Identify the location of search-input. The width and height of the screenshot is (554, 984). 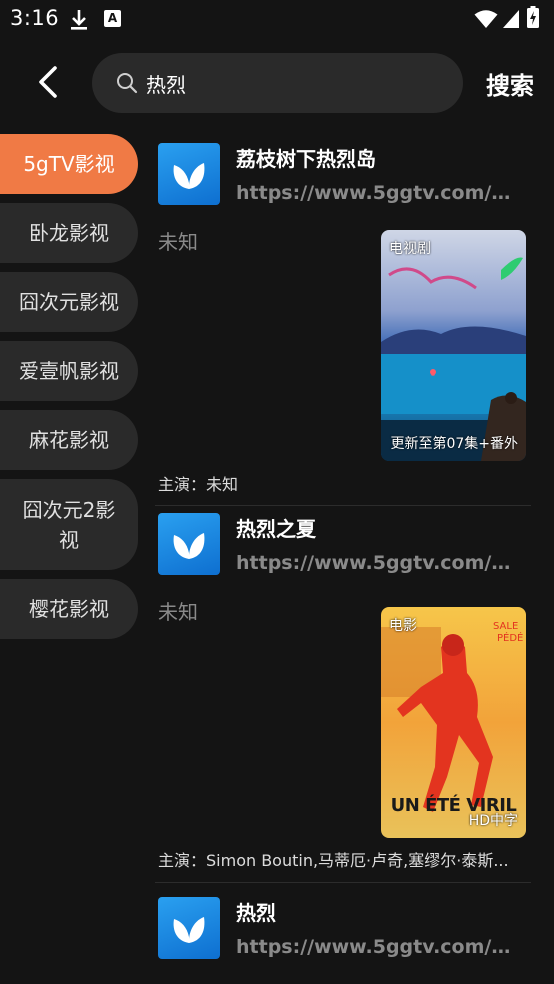
(296, 83).